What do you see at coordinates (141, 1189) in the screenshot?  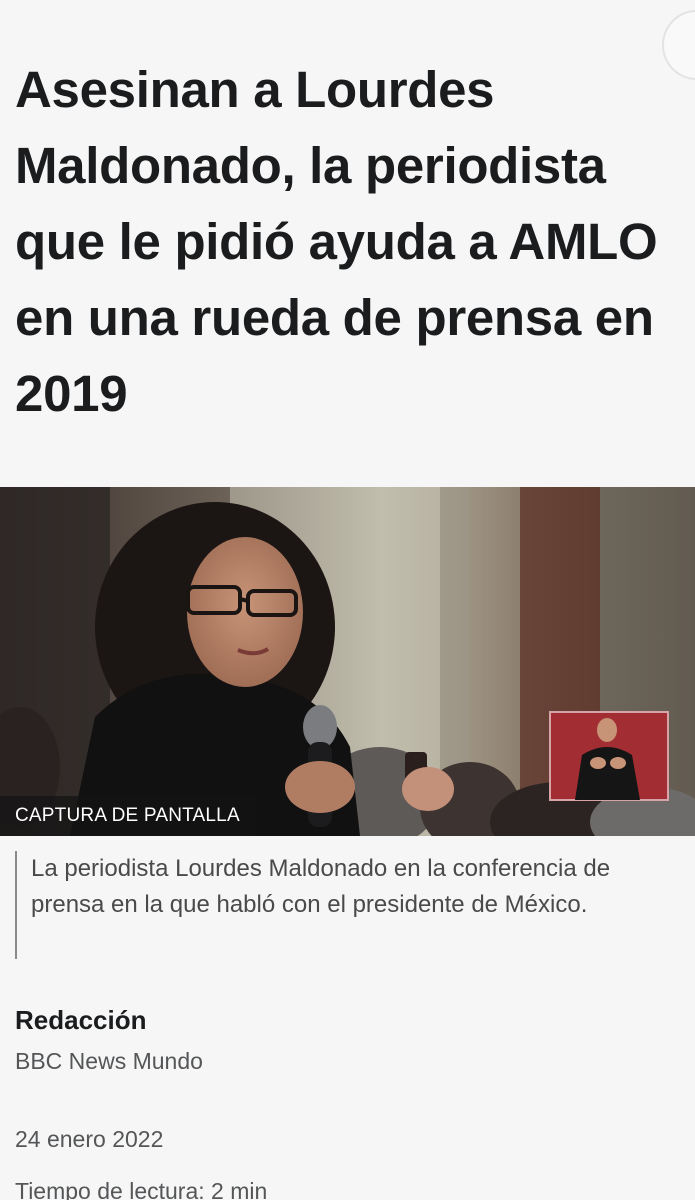 I see `reading-time: Tiempo de lectura: 2 min` at bounding box center [141, 1189].